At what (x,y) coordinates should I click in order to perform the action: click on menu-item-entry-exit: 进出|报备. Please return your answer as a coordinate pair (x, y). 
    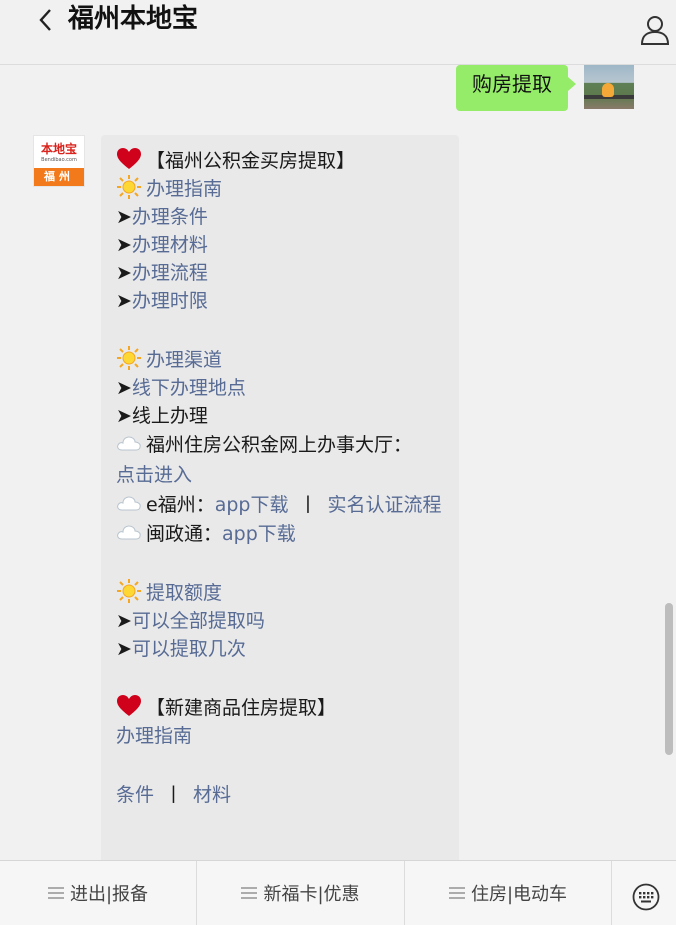
    Looking at the image, I should click on (98, 893).